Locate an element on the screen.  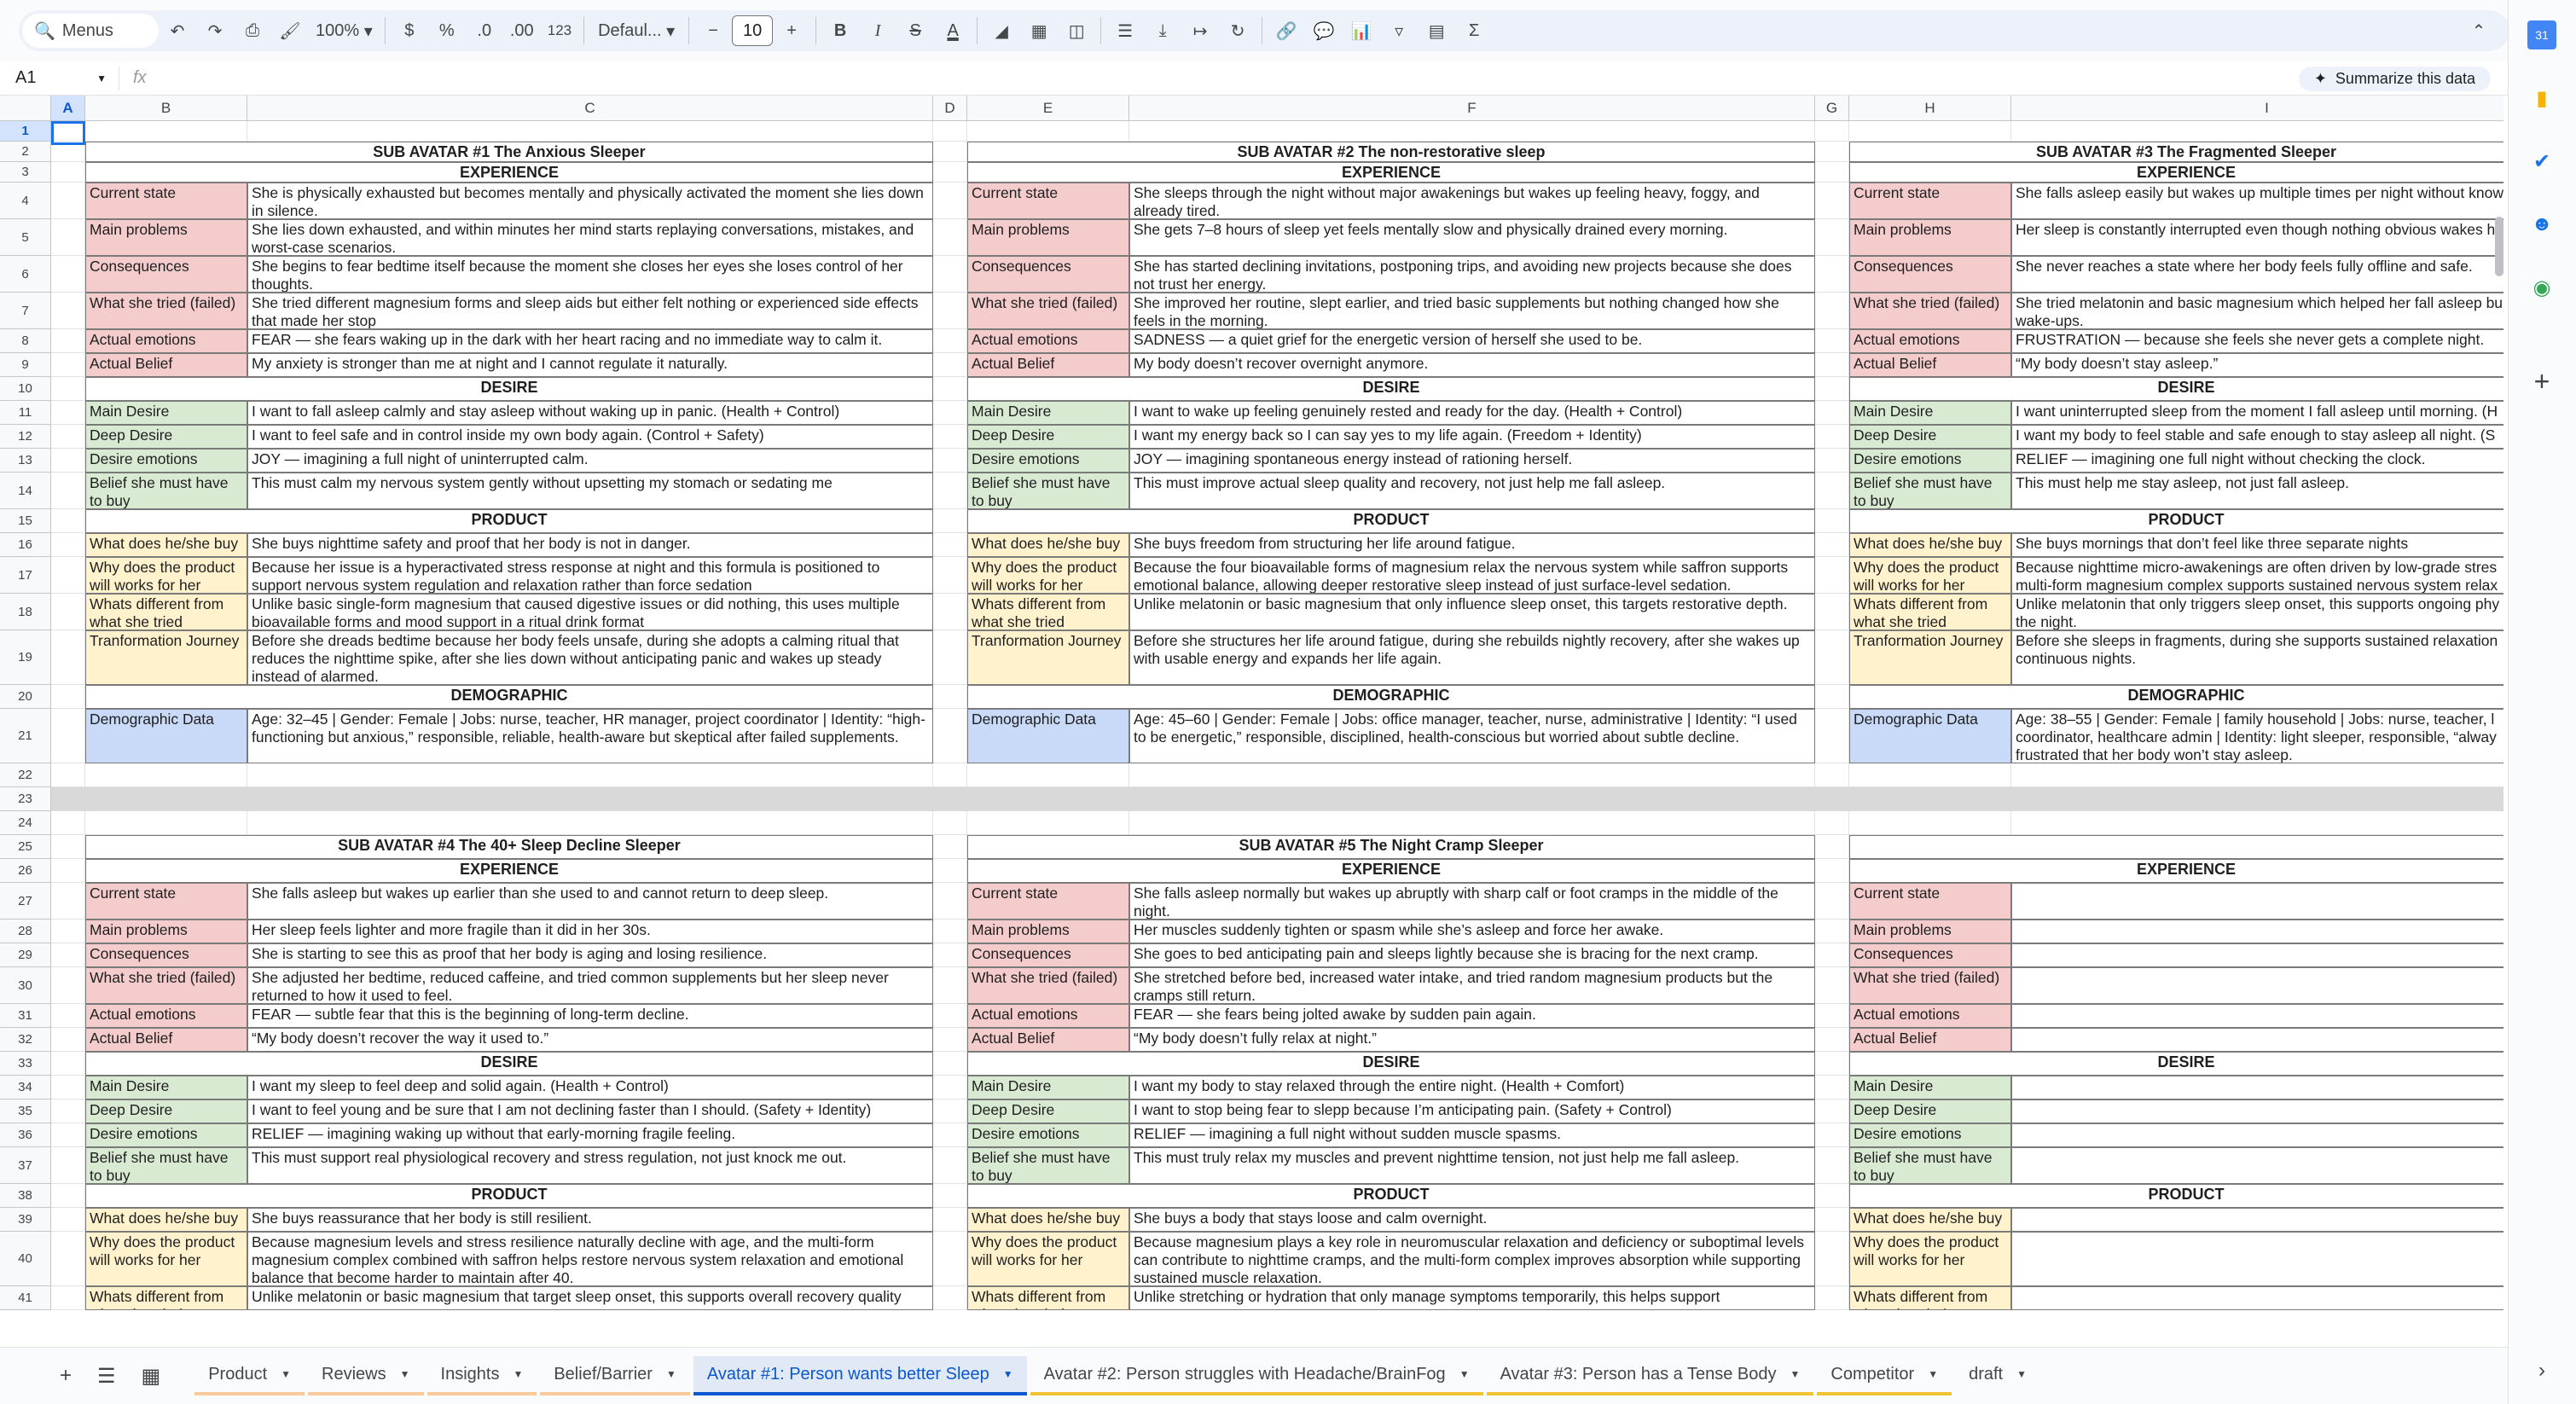
row-header-39: 39 is located at coordinates (25, 1220).